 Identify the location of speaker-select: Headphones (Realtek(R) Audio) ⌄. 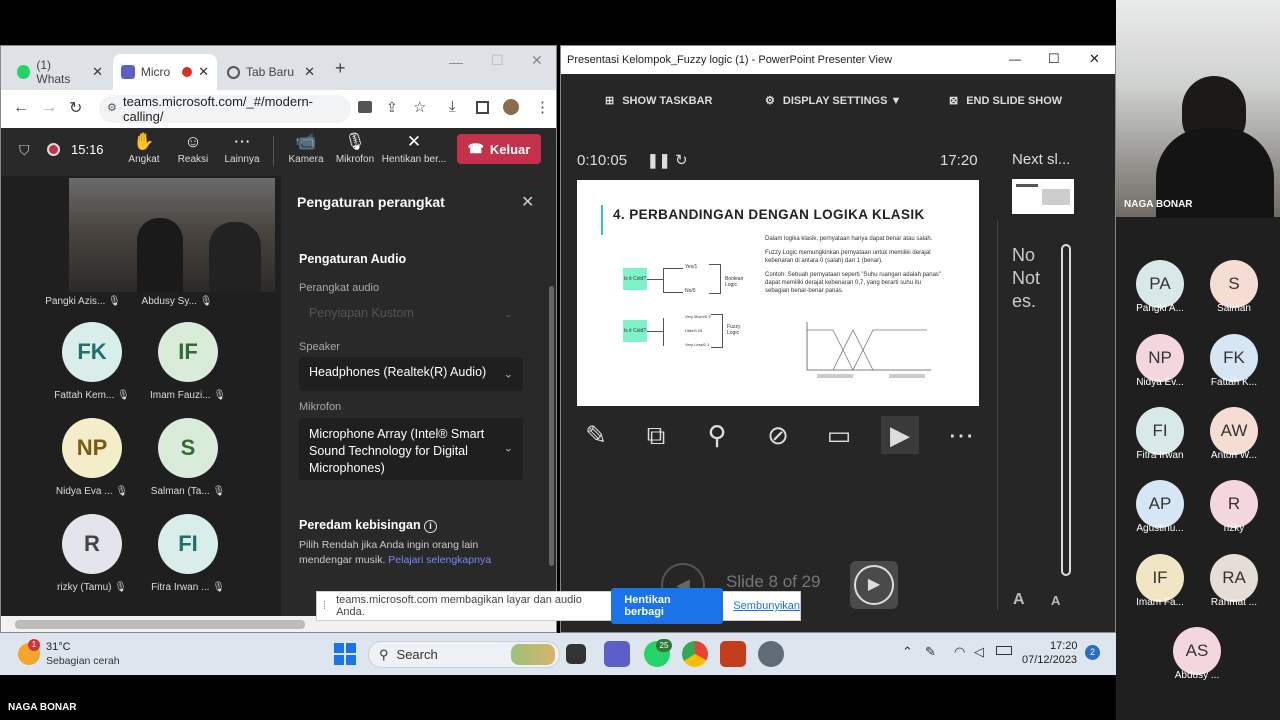
(411, 374).